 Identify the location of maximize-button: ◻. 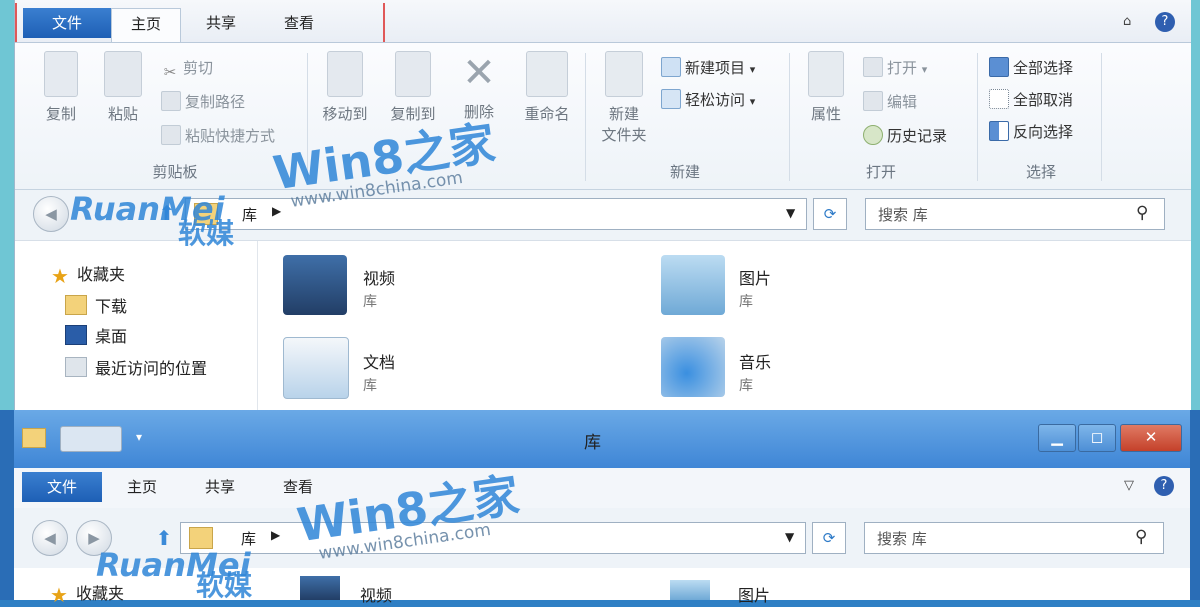
(1097, 438).